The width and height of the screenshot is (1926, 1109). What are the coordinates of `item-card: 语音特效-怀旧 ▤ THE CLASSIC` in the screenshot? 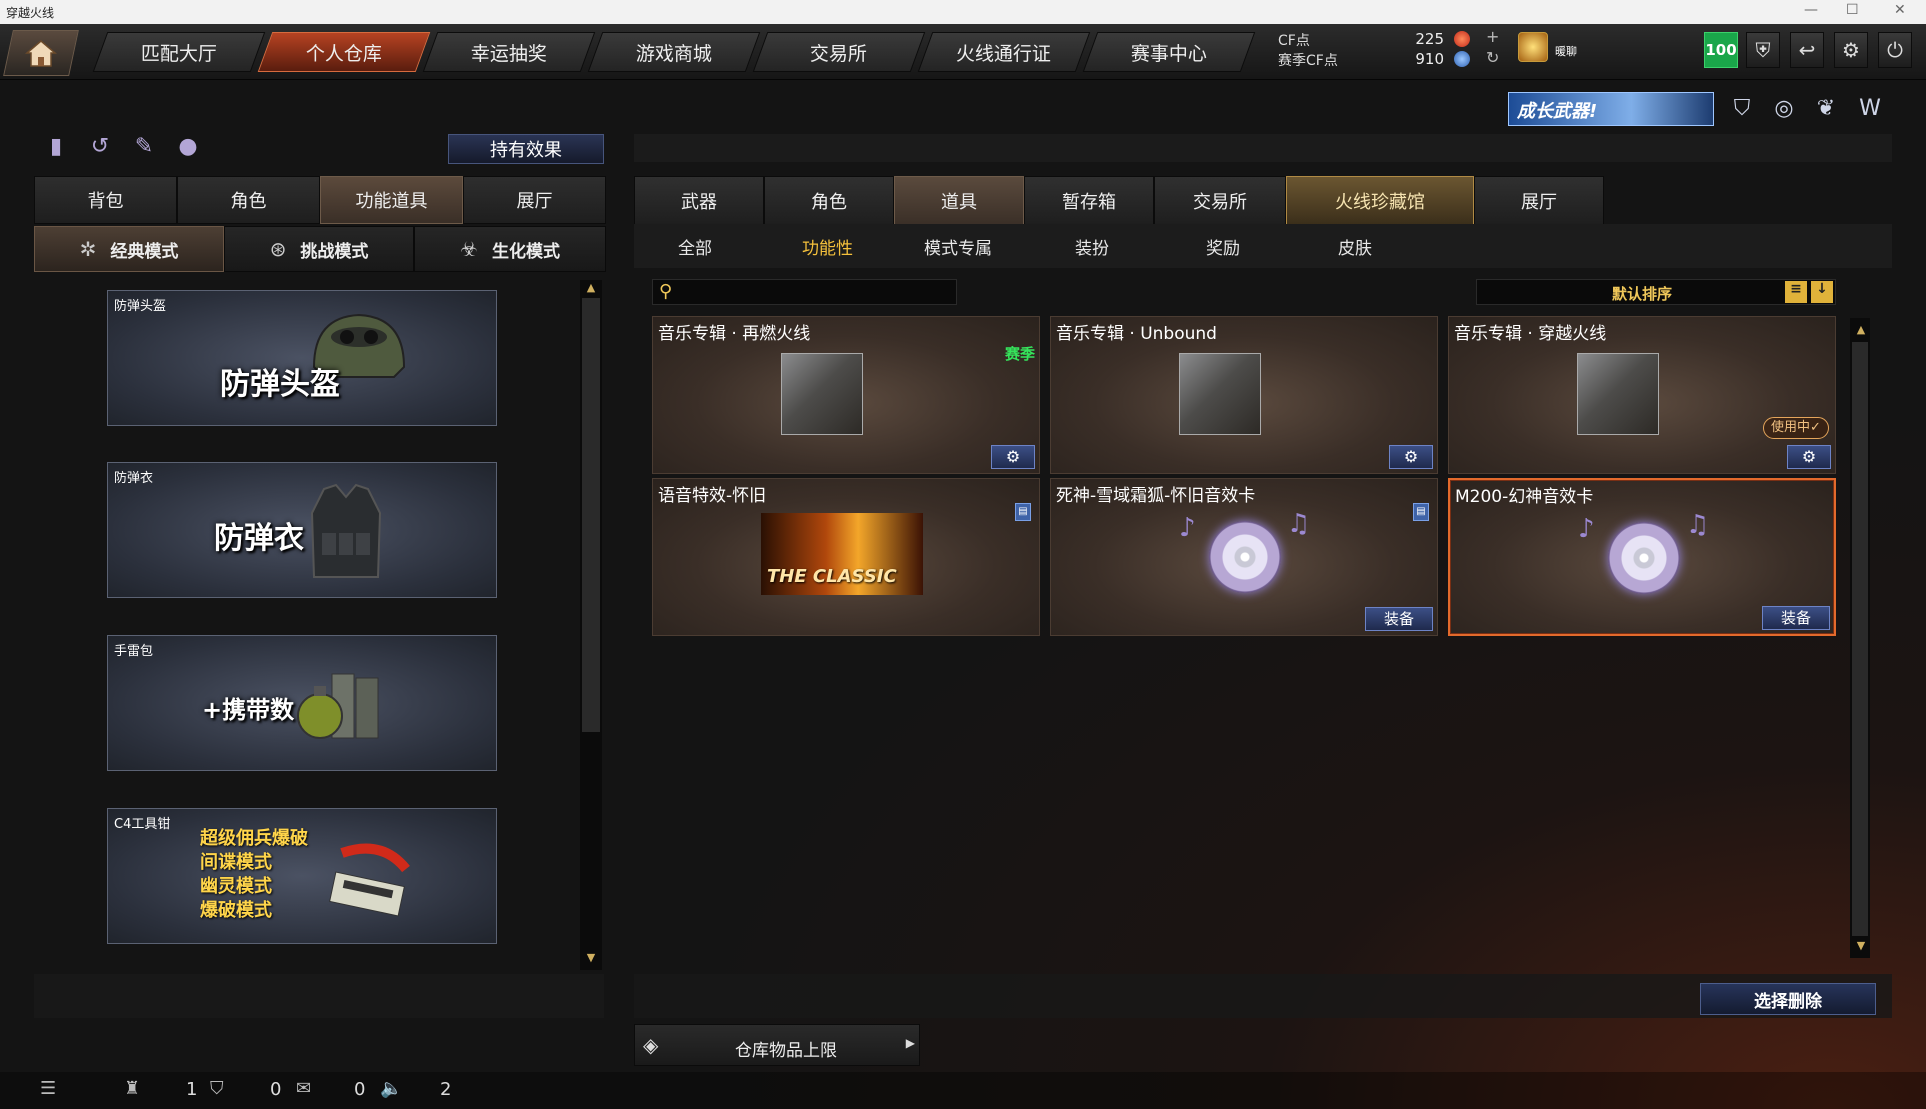 It's located at (846, 557).